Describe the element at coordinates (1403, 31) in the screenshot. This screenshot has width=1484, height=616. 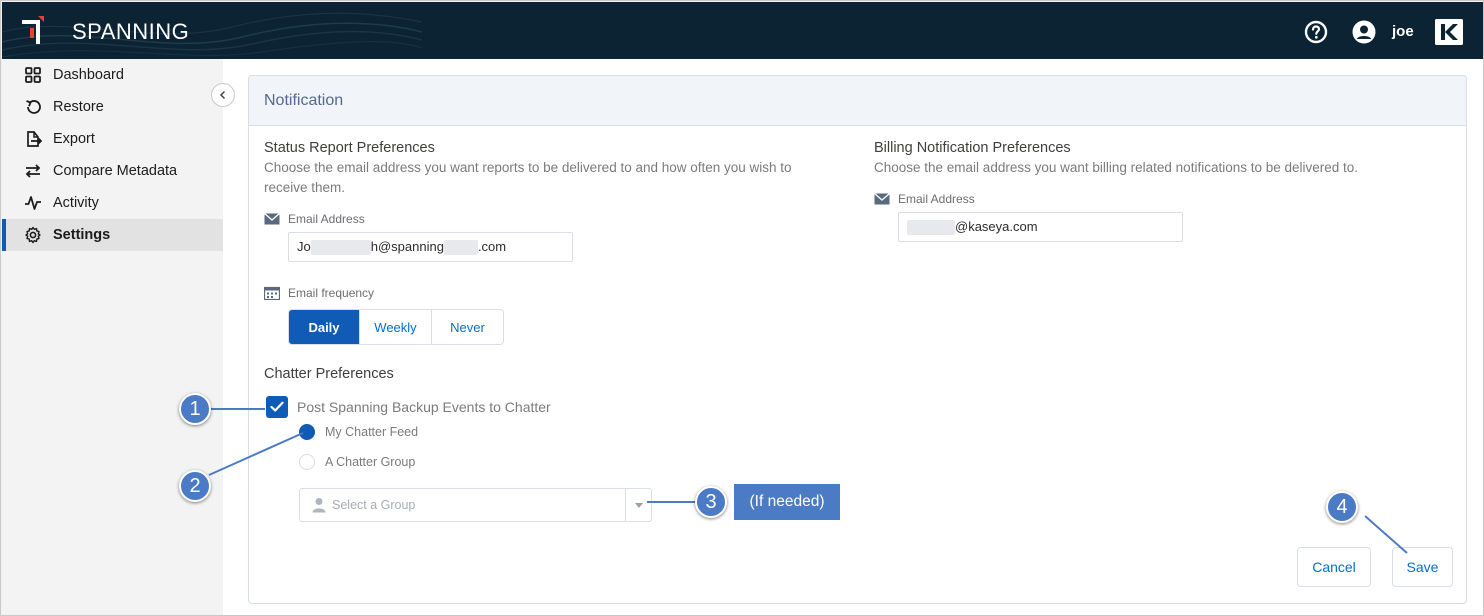
I see `user-name: joe` at that location.